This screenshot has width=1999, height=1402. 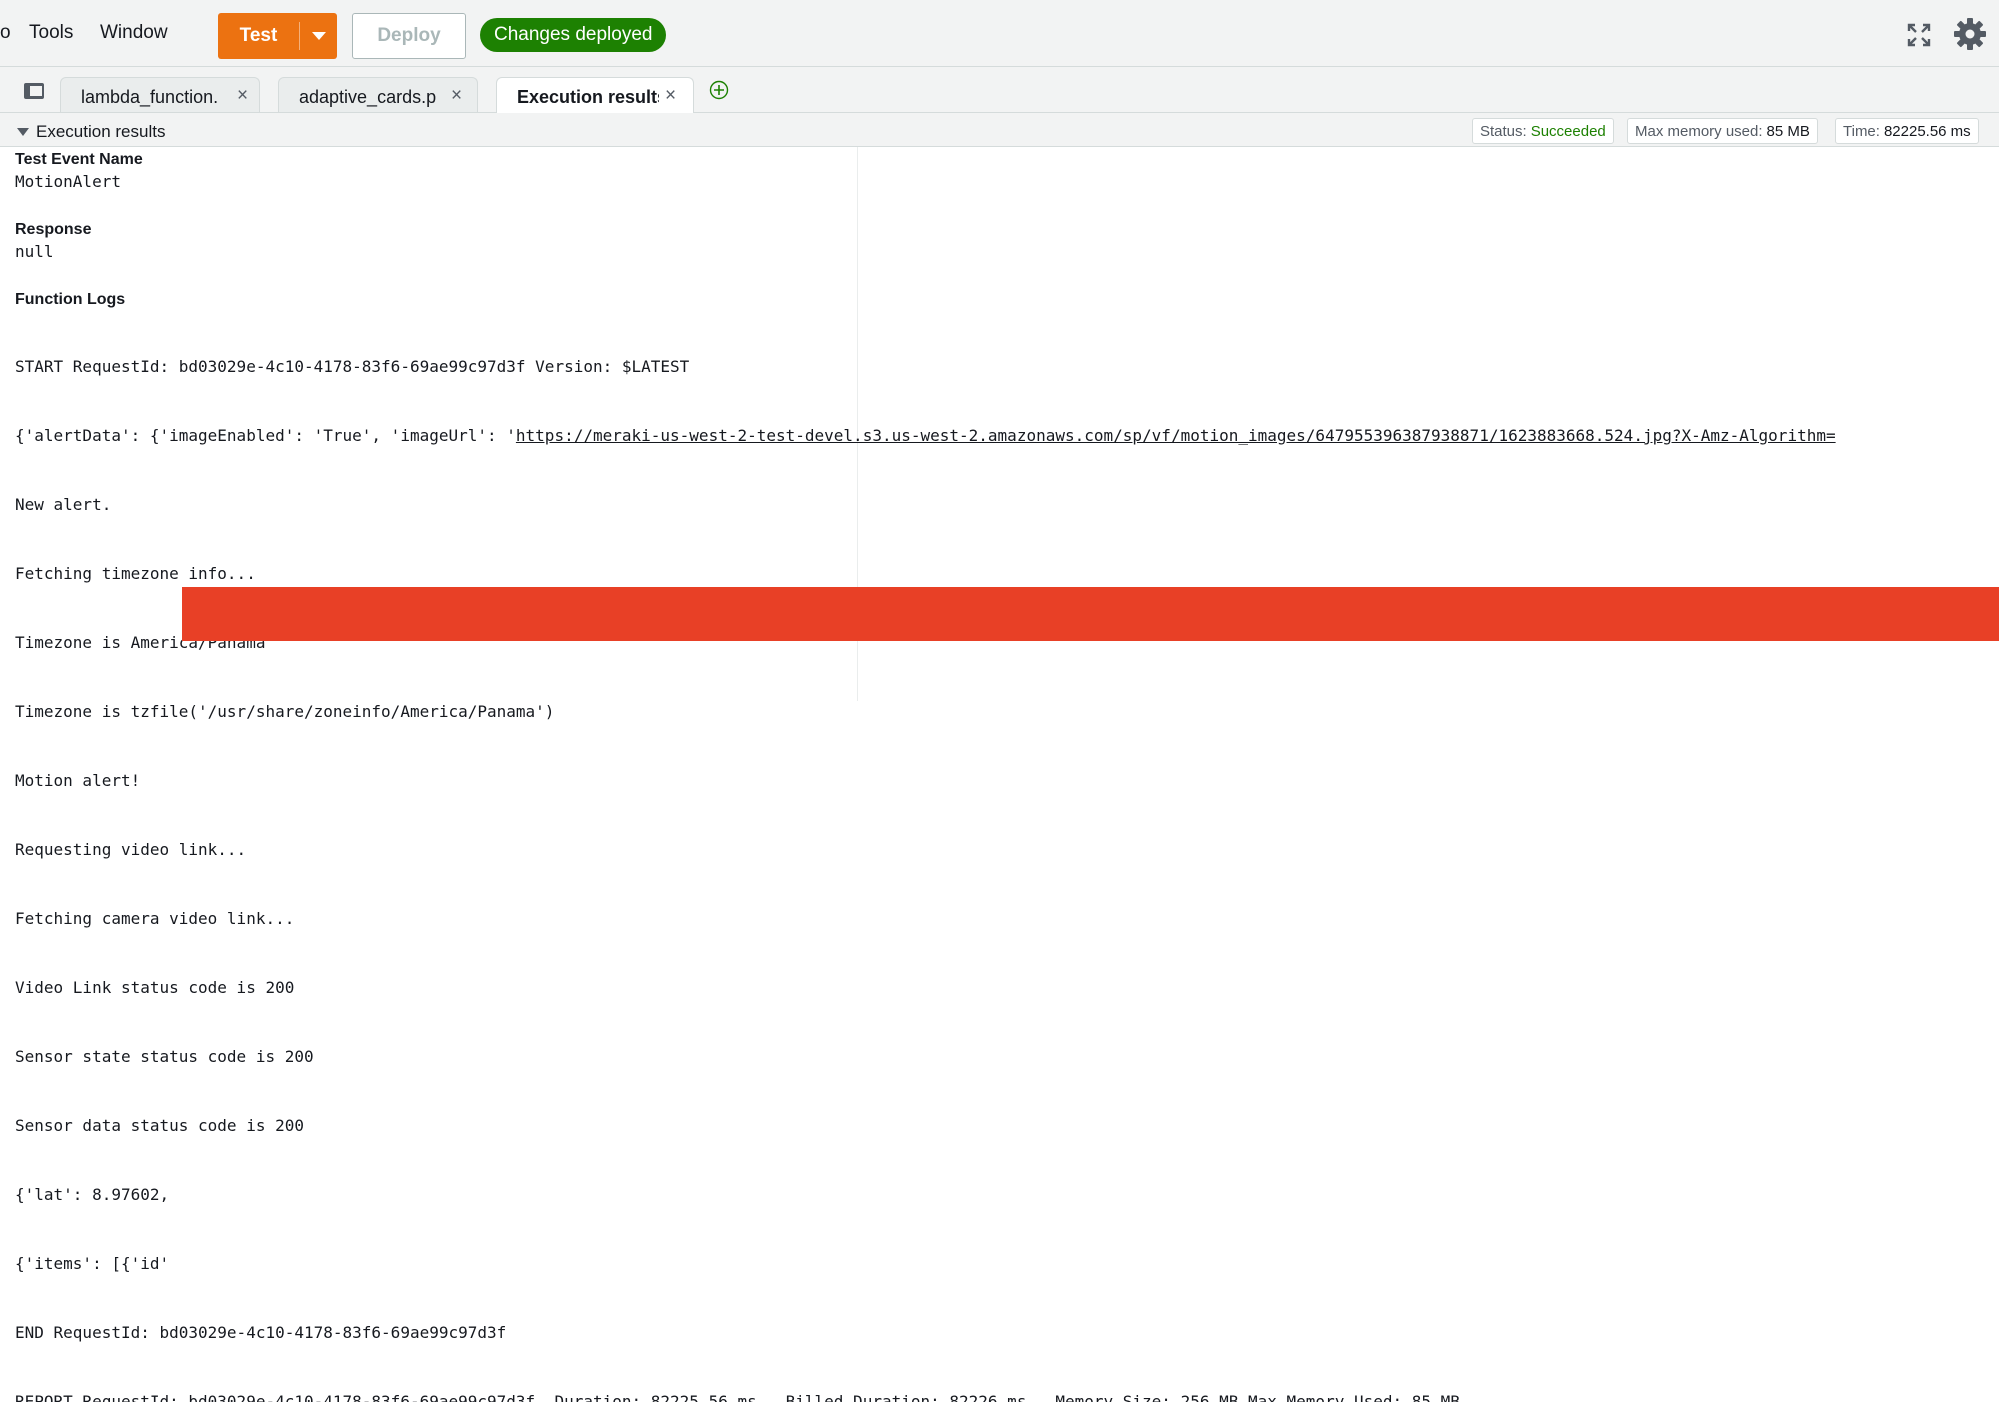 I want to click on memory-label: Max memory used:, so click(x=1699, y=131).